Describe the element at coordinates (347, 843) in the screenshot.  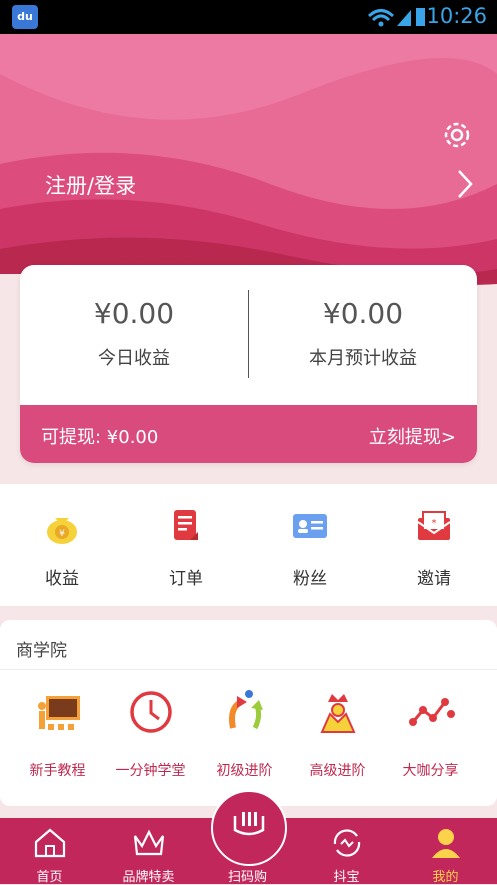
I see `refresh-icon` at that location.